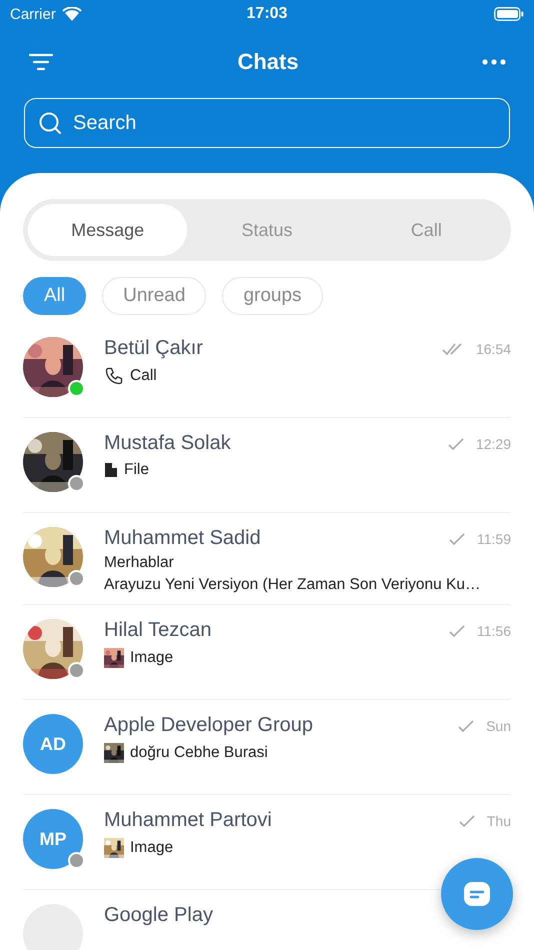 This screenshot has height=950, width=534. I want to click on contact-name: Google Play, so click(158, 915).